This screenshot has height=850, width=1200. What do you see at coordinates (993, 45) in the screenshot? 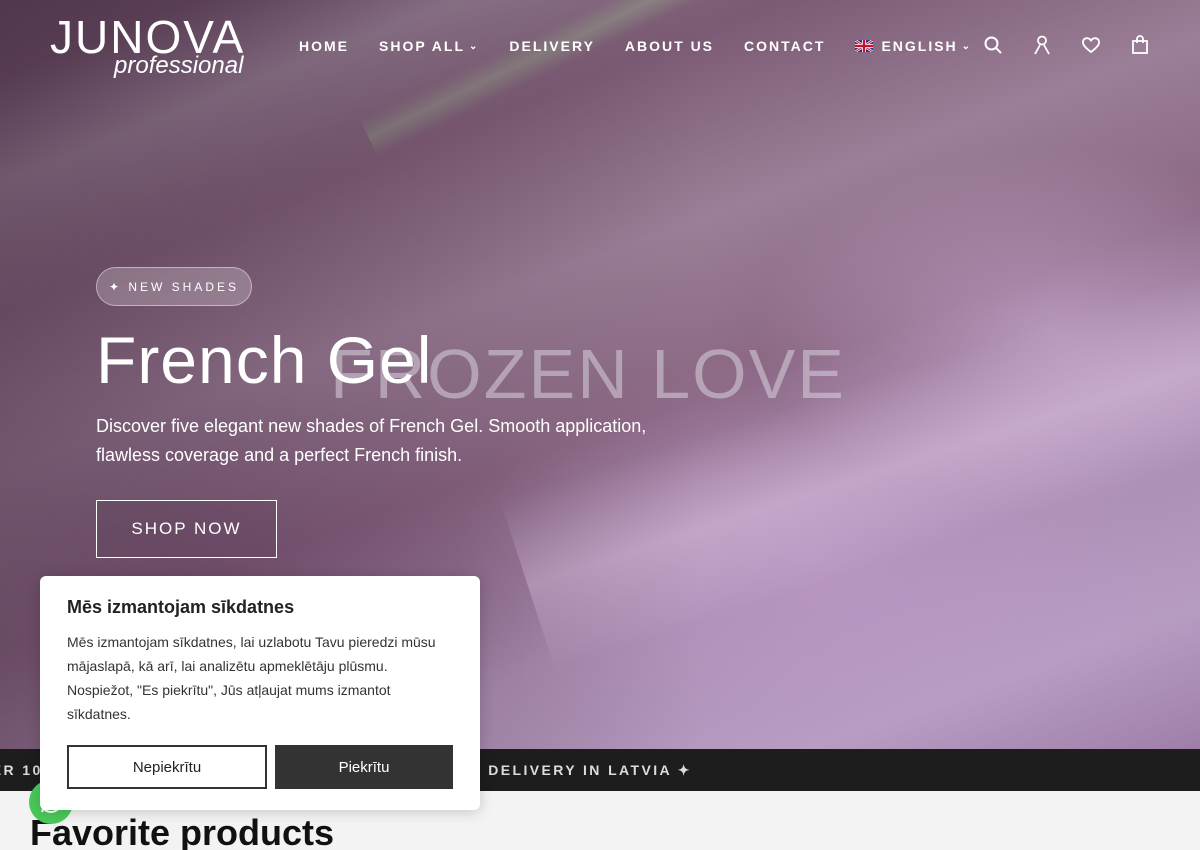
I see `search-icon` at bounding box center [993, 45].